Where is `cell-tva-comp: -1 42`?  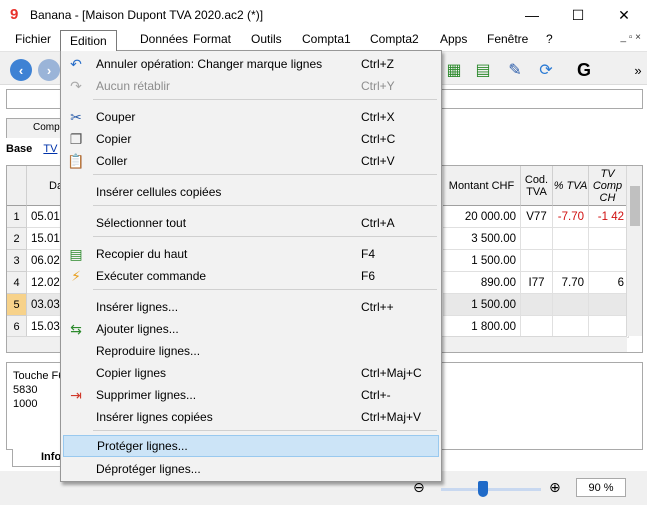 cell-tva-comp: -1 42 is located at coordinates (609, 217).